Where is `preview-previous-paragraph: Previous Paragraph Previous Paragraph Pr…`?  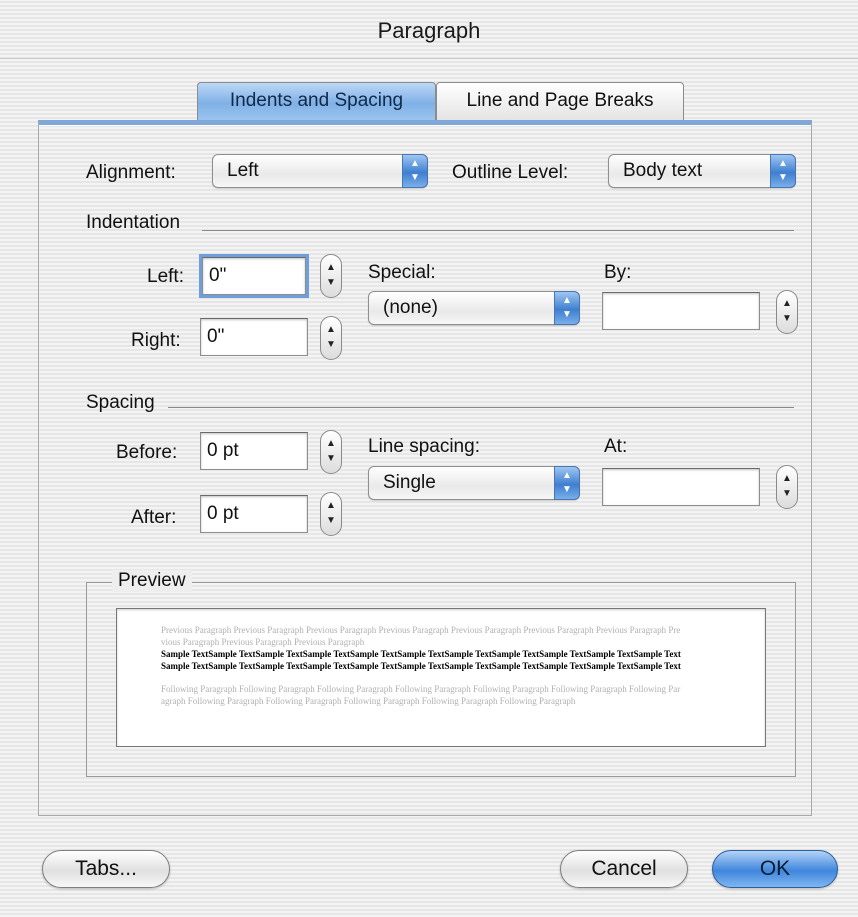
preview-previous-paragraph: Previous Paragraph Previous Paragraph Pr… is located at coordinates (421, 636).